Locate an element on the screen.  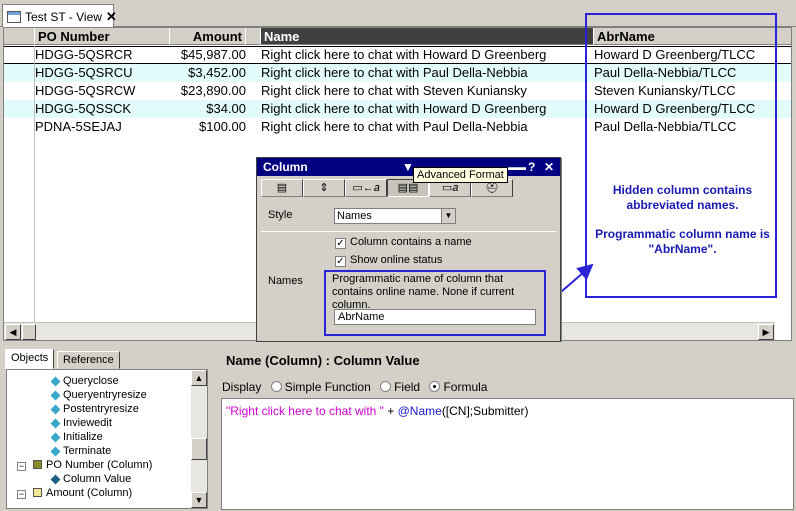
field-radio is located at coordinates (386, 386).